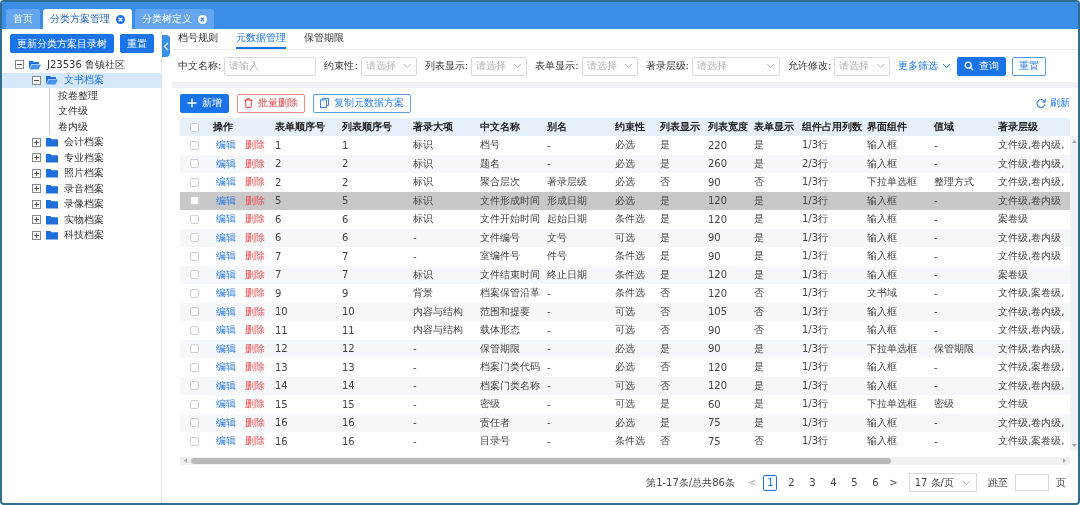 The image size is (1080, 505). I want to click on tab: 分类方案管理, so click(87, 19).